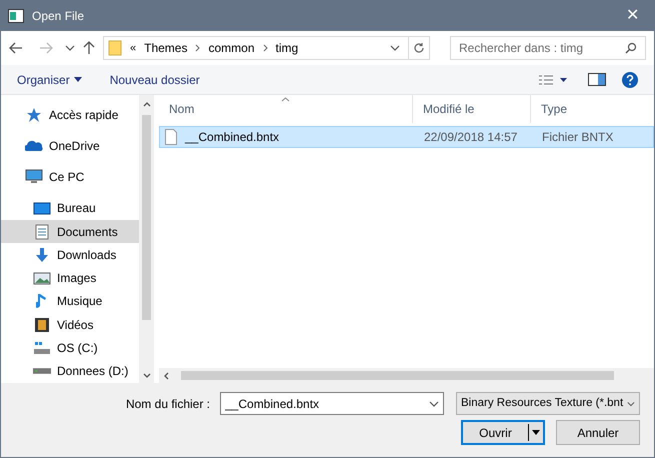 Image resolution: width=655 pixels, height=458 pixels. I want to click on sidebar-item: Bureau, so click(70, 208).